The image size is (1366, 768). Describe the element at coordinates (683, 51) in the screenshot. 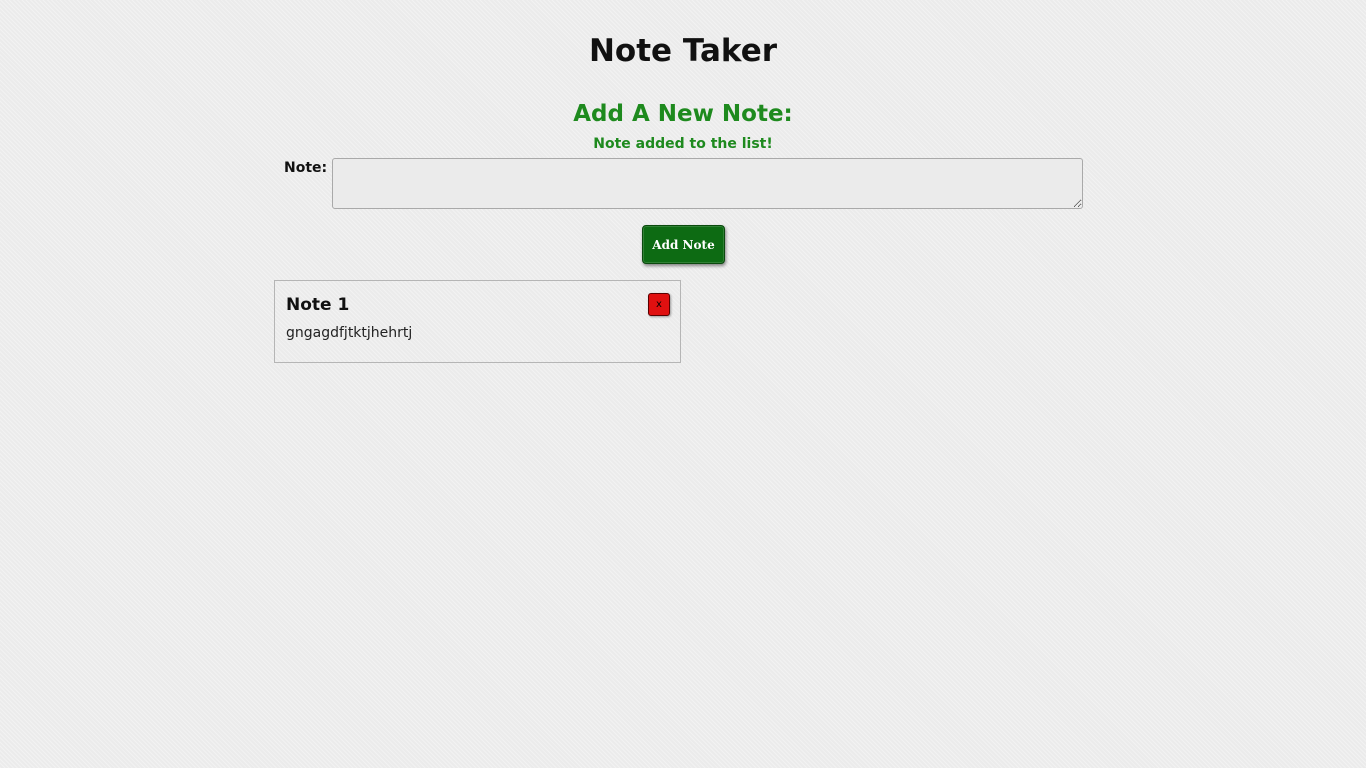

I see `page-title: Note Taker` at that location.